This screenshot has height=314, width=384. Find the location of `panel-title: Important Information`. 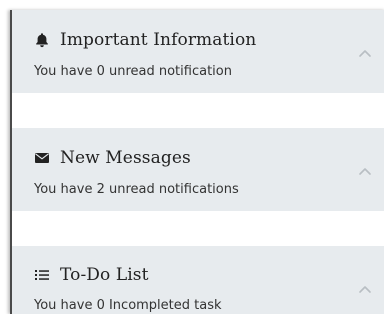

panel-title: Important Information is located at coordinates (158, 40).